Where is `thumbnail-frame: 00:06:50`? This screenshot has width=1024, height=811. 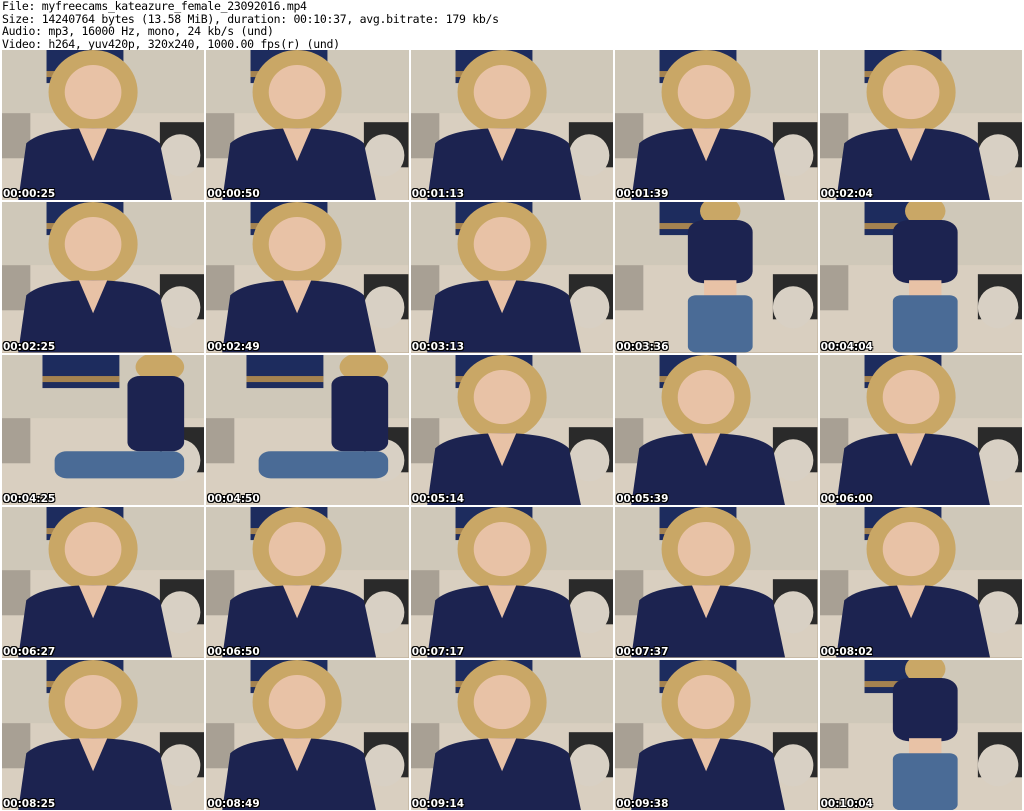 thumbnail-frame: 00:06:50 is located at coordinates (307, 582).